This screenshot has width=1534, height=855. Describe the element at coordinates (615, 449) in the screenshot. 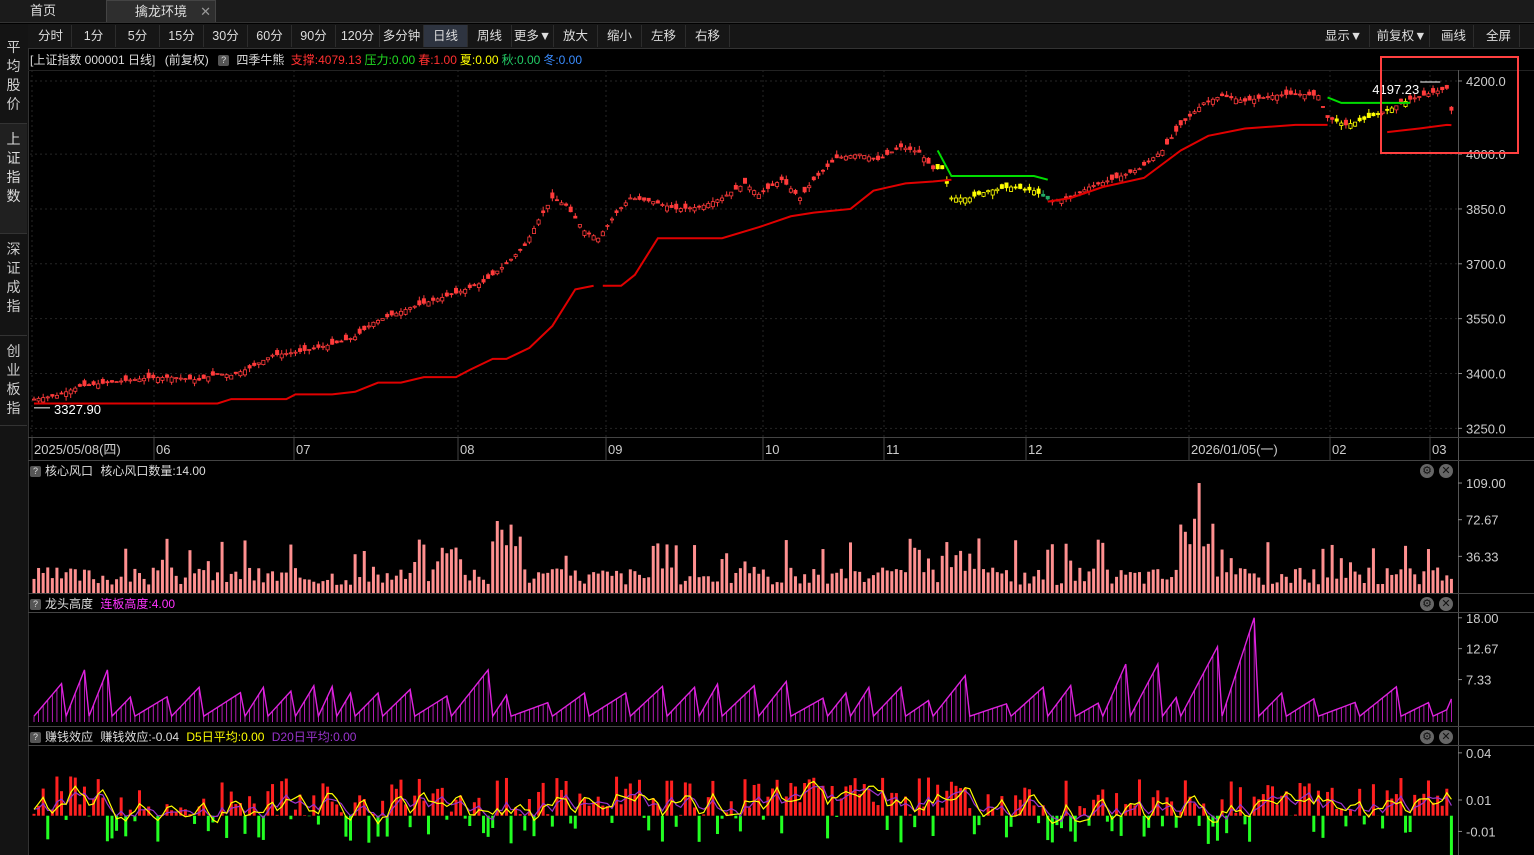

I see `x-tick-label: 09` at that location.